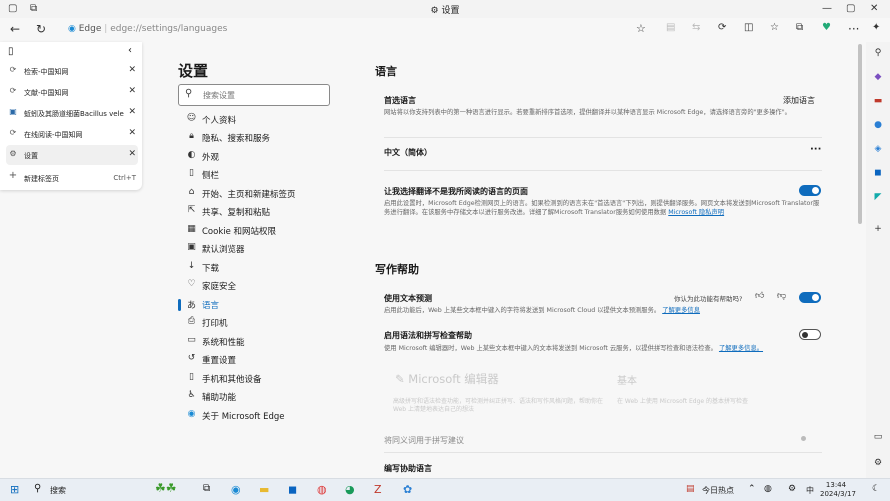  What do you see at coordinates (641, 28) in the screenshot?
I see `favorite-star-icon: ☆` at bounding box center [641, 28].